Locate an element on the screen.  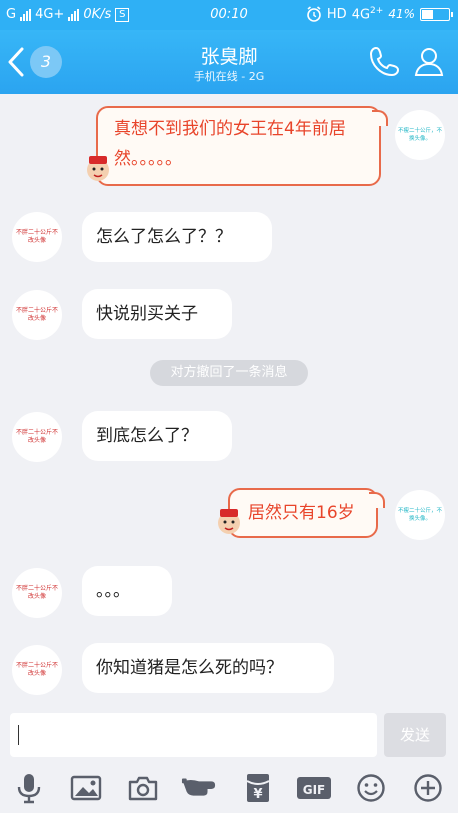
battery-percent: 41% is located at coordinates (401, 14).